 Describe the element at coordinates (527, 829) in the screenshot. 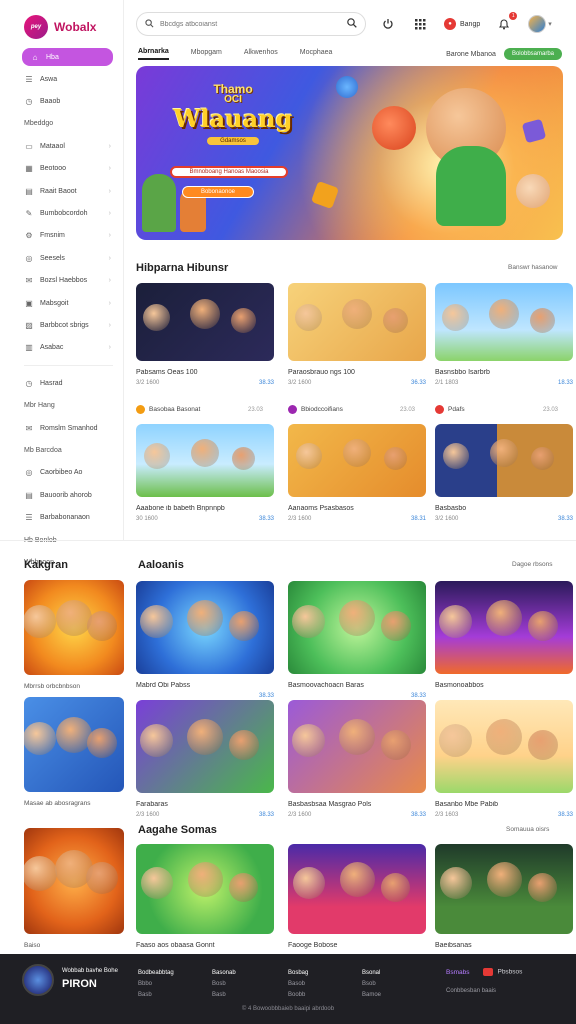

I see `section3-see-all: Somauua oisrs` at that location.